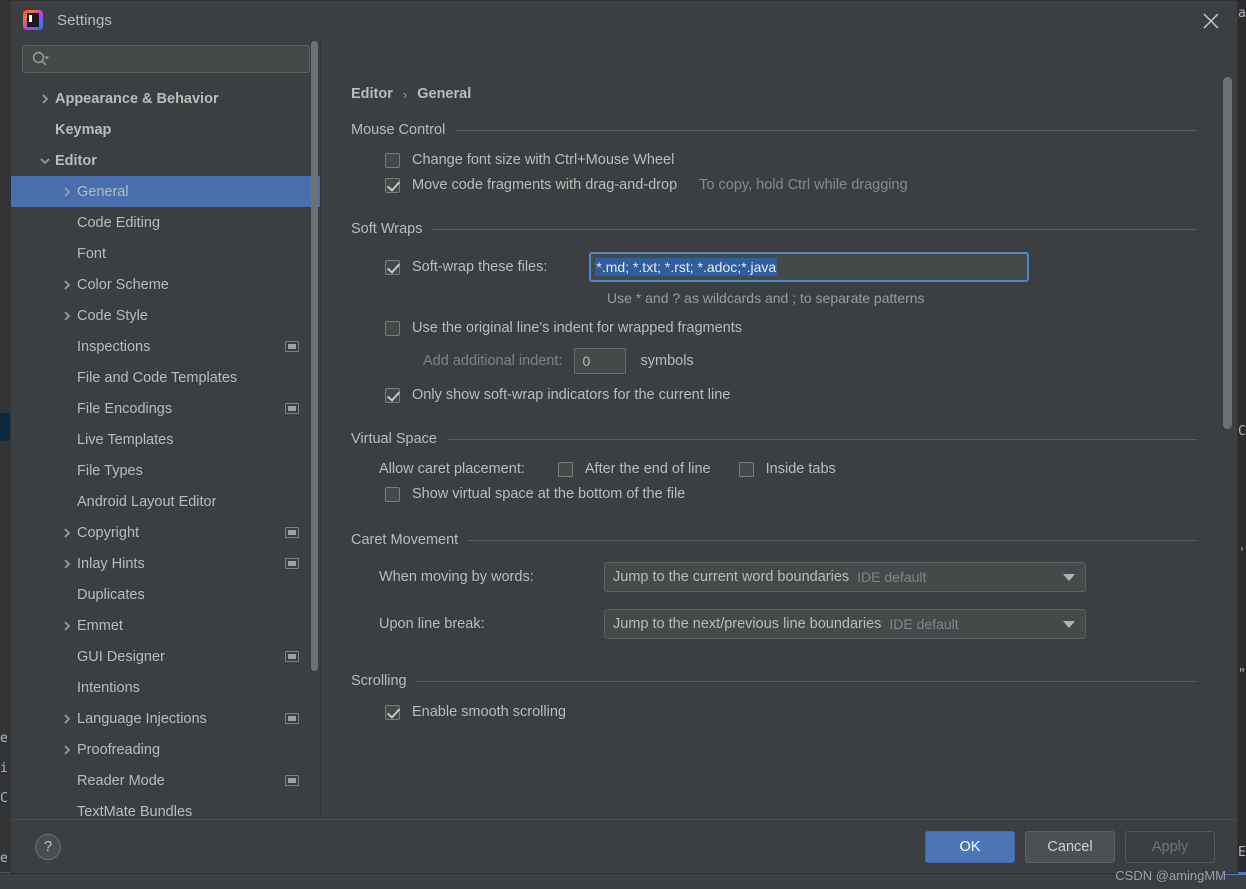 This screenshot has height=889, width=1246. I want to click on sidebar-item-file-encodings: File Encodings, so click(166, 408).